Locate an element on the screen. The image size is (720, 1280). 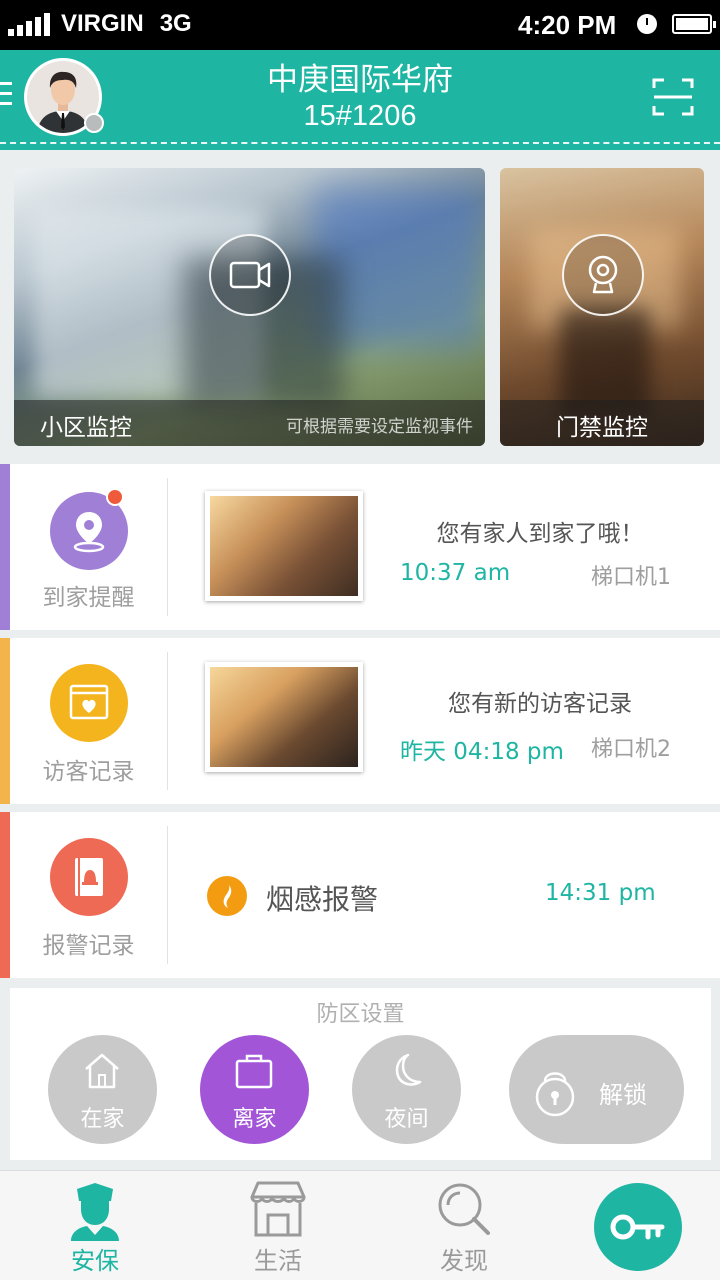
alarm-record-row: 报警记录 烟感报警 14:31 pm is located at coordinates (360, 895).